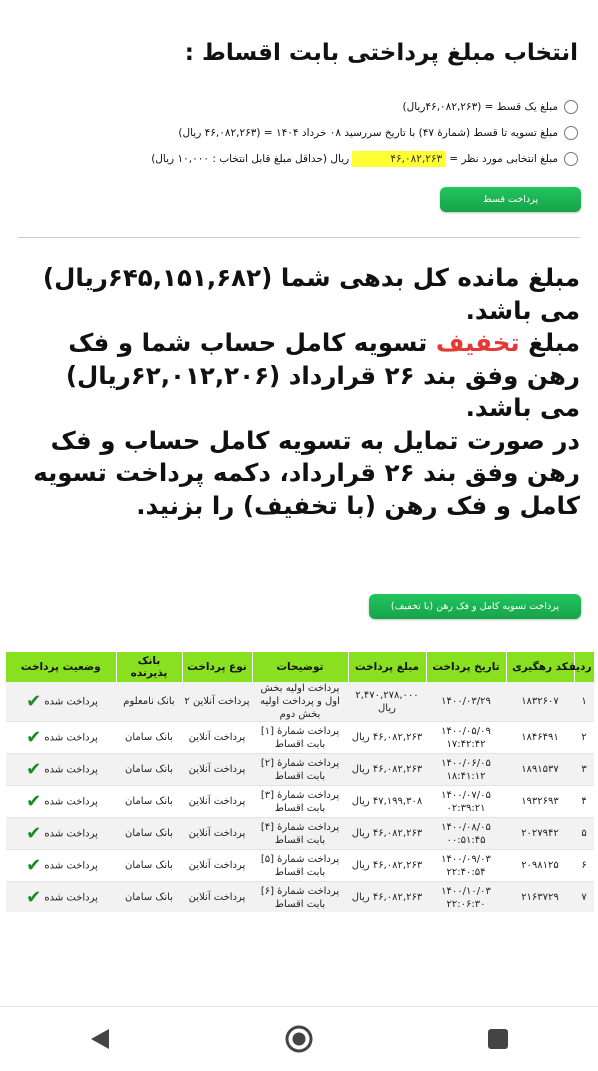  I want to click on cell-description: پرداخت شمارهٔ [۳] بابت اقساط, so click(300, 801).